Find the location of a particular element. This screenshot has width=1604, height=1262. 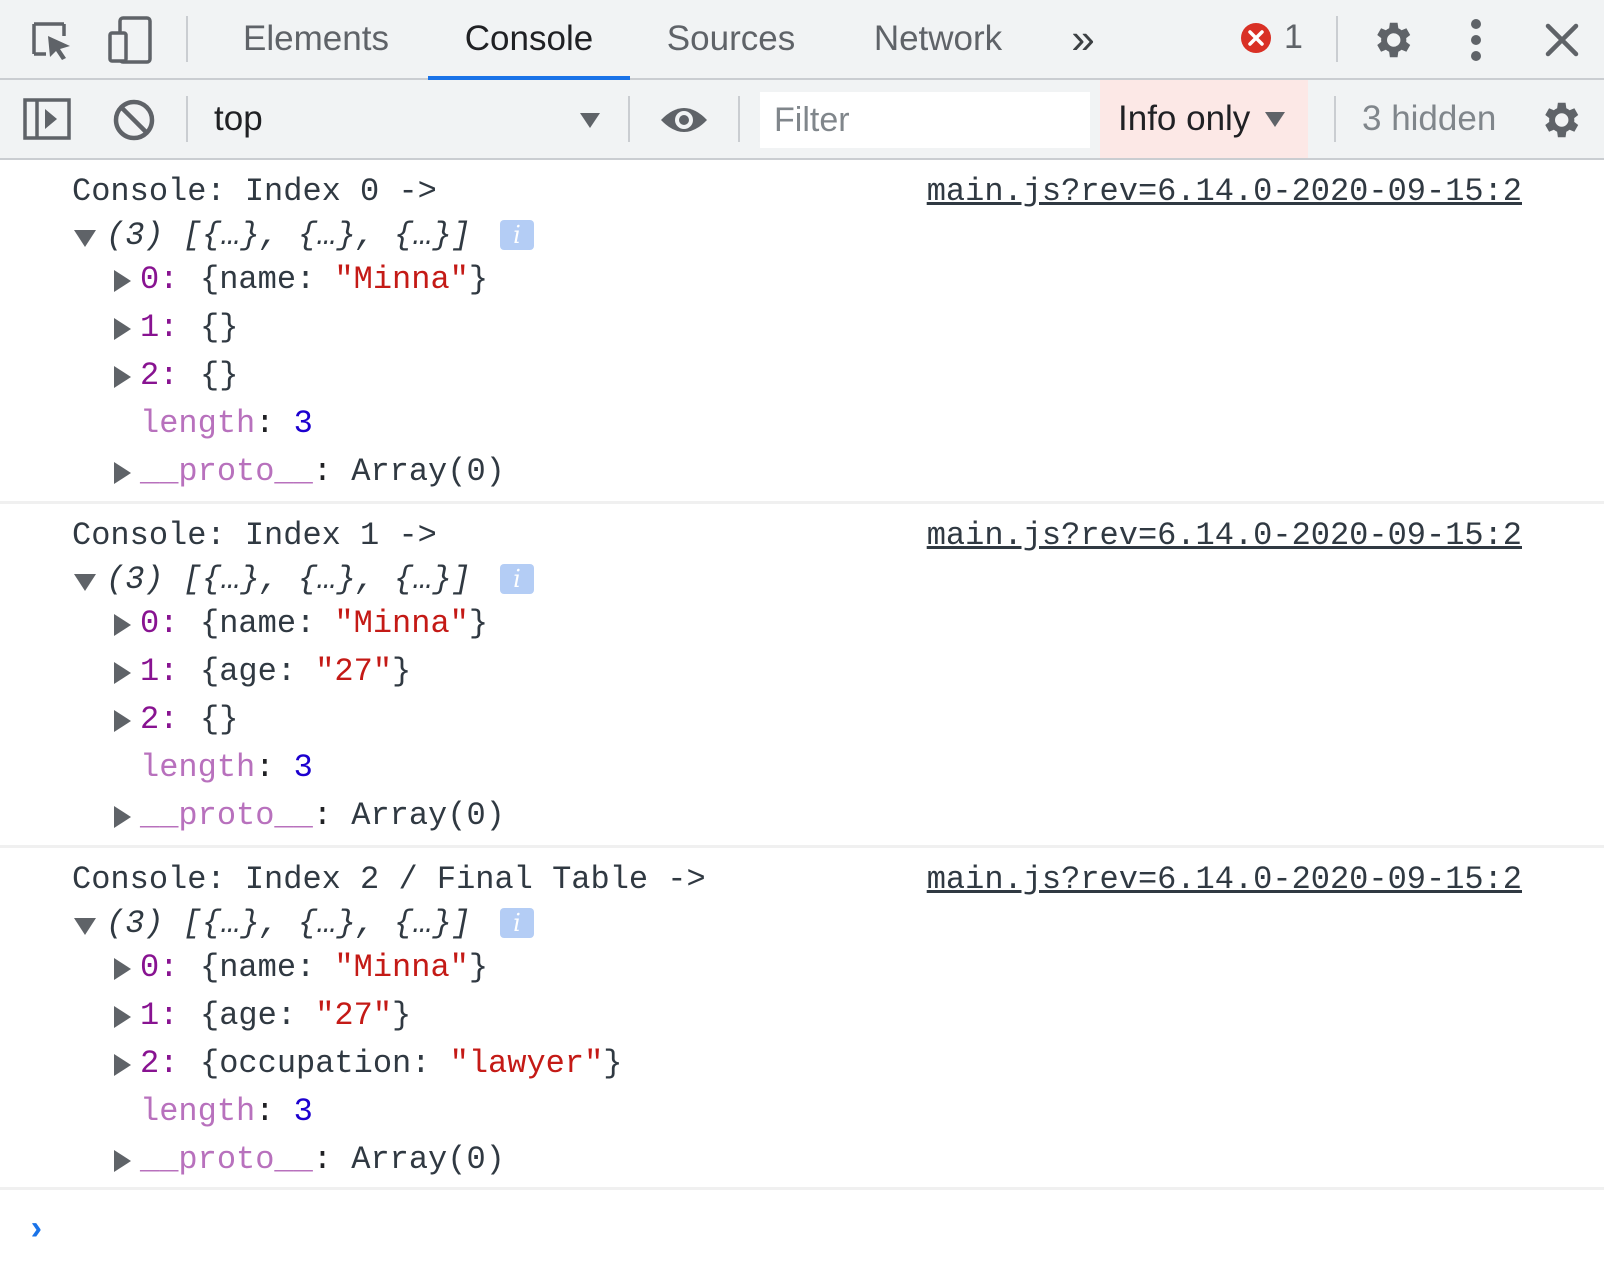

device-toolbar-icon is located at coordinates (130, 40).